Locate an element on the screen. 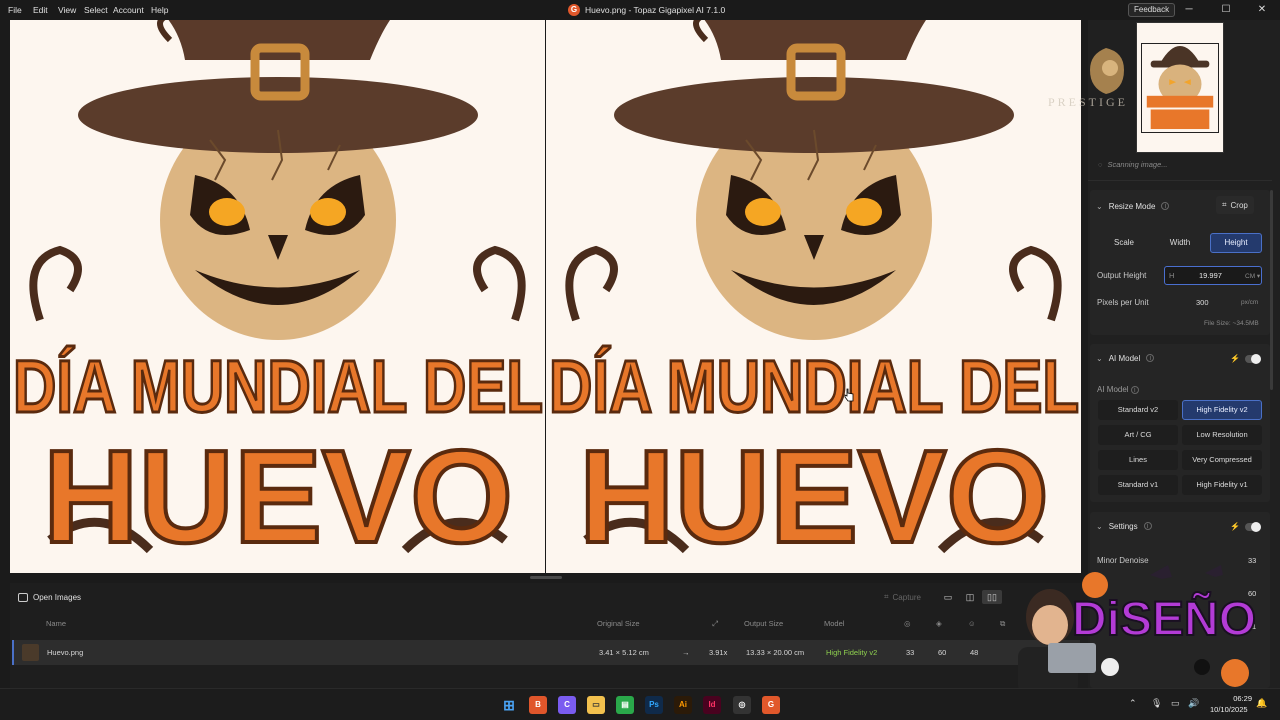  column-name: Name is located at coordinates (56, 623).